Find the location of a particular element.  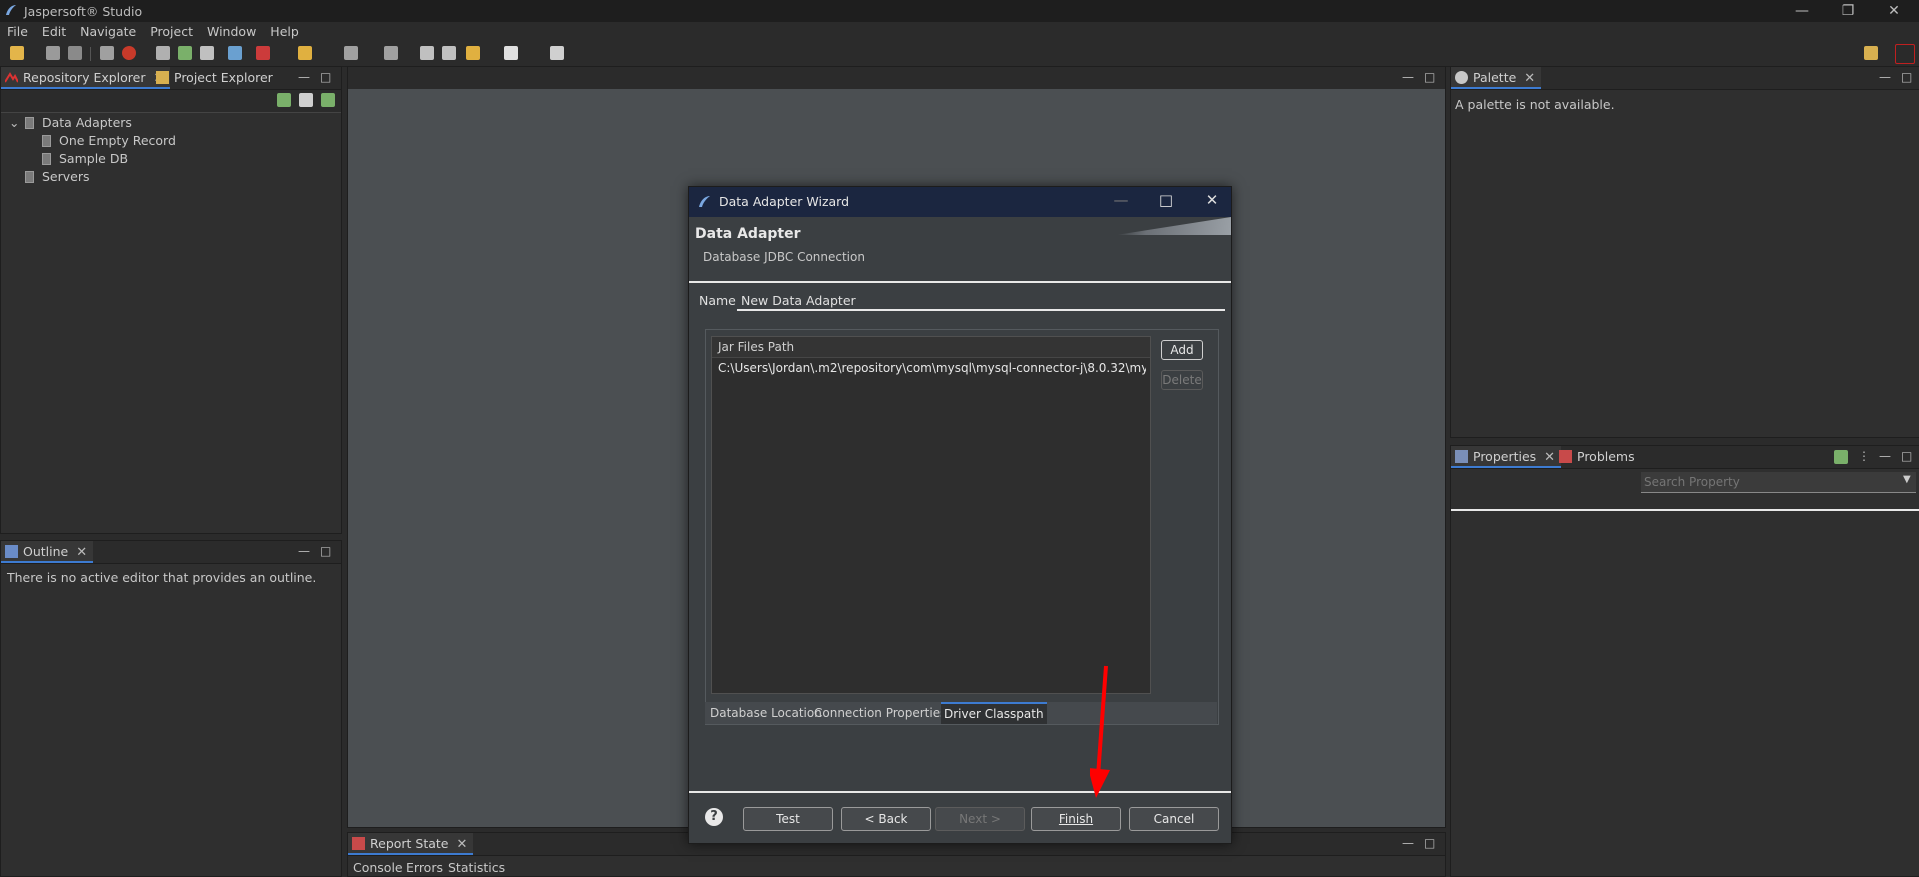

back-button: < Back is located at coordinates (886, 819).